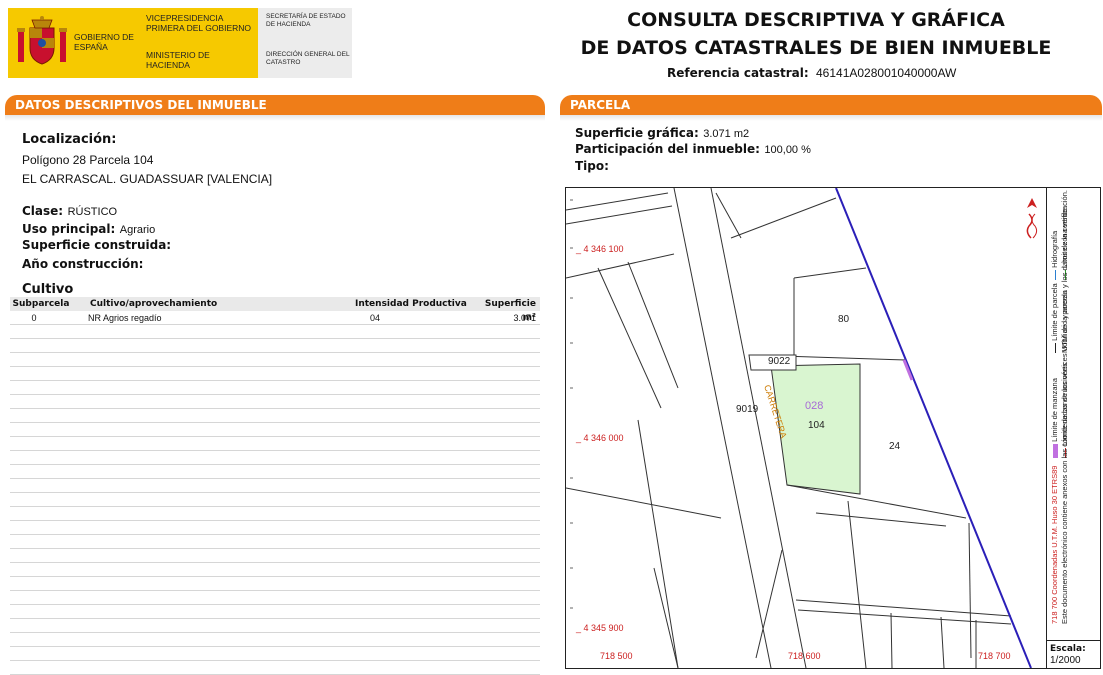  What do you see at coordinates (895, 446) in the screenshot?
I see `parcel-label-24: 24` at bounding box center [895, 446].